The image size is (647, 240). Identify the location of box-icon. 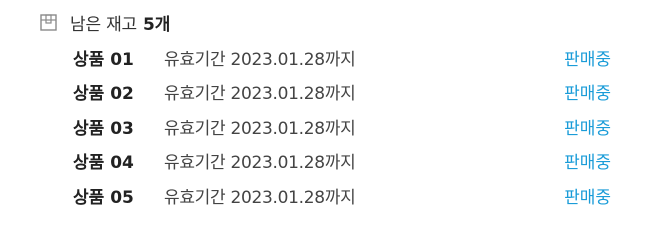
(48, 22).